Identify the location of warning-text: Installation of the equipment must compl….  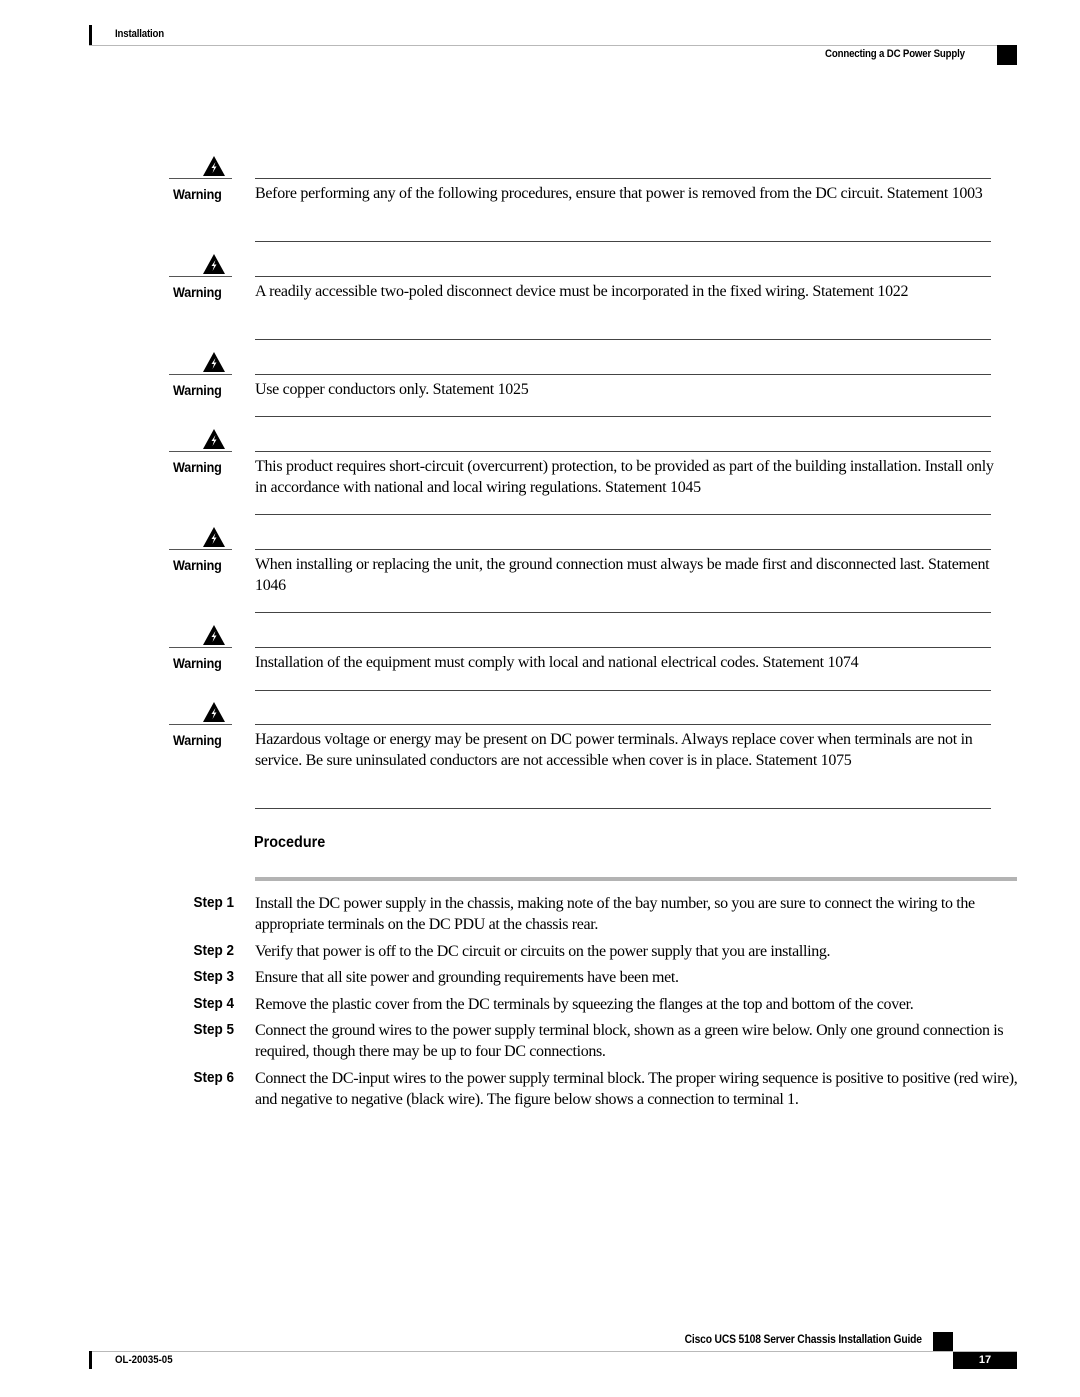
(557, 662).